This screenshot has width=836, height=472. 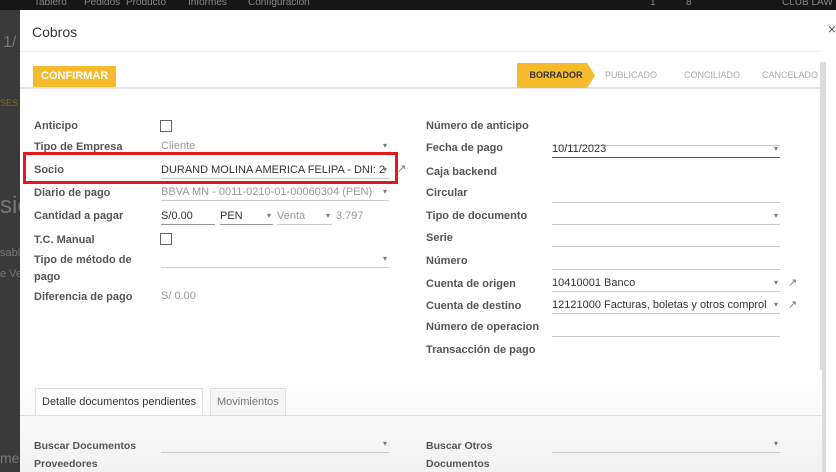 I want to click on label-buscar-otros: Buscar Otros Documentos, so click(x=459, y=455).